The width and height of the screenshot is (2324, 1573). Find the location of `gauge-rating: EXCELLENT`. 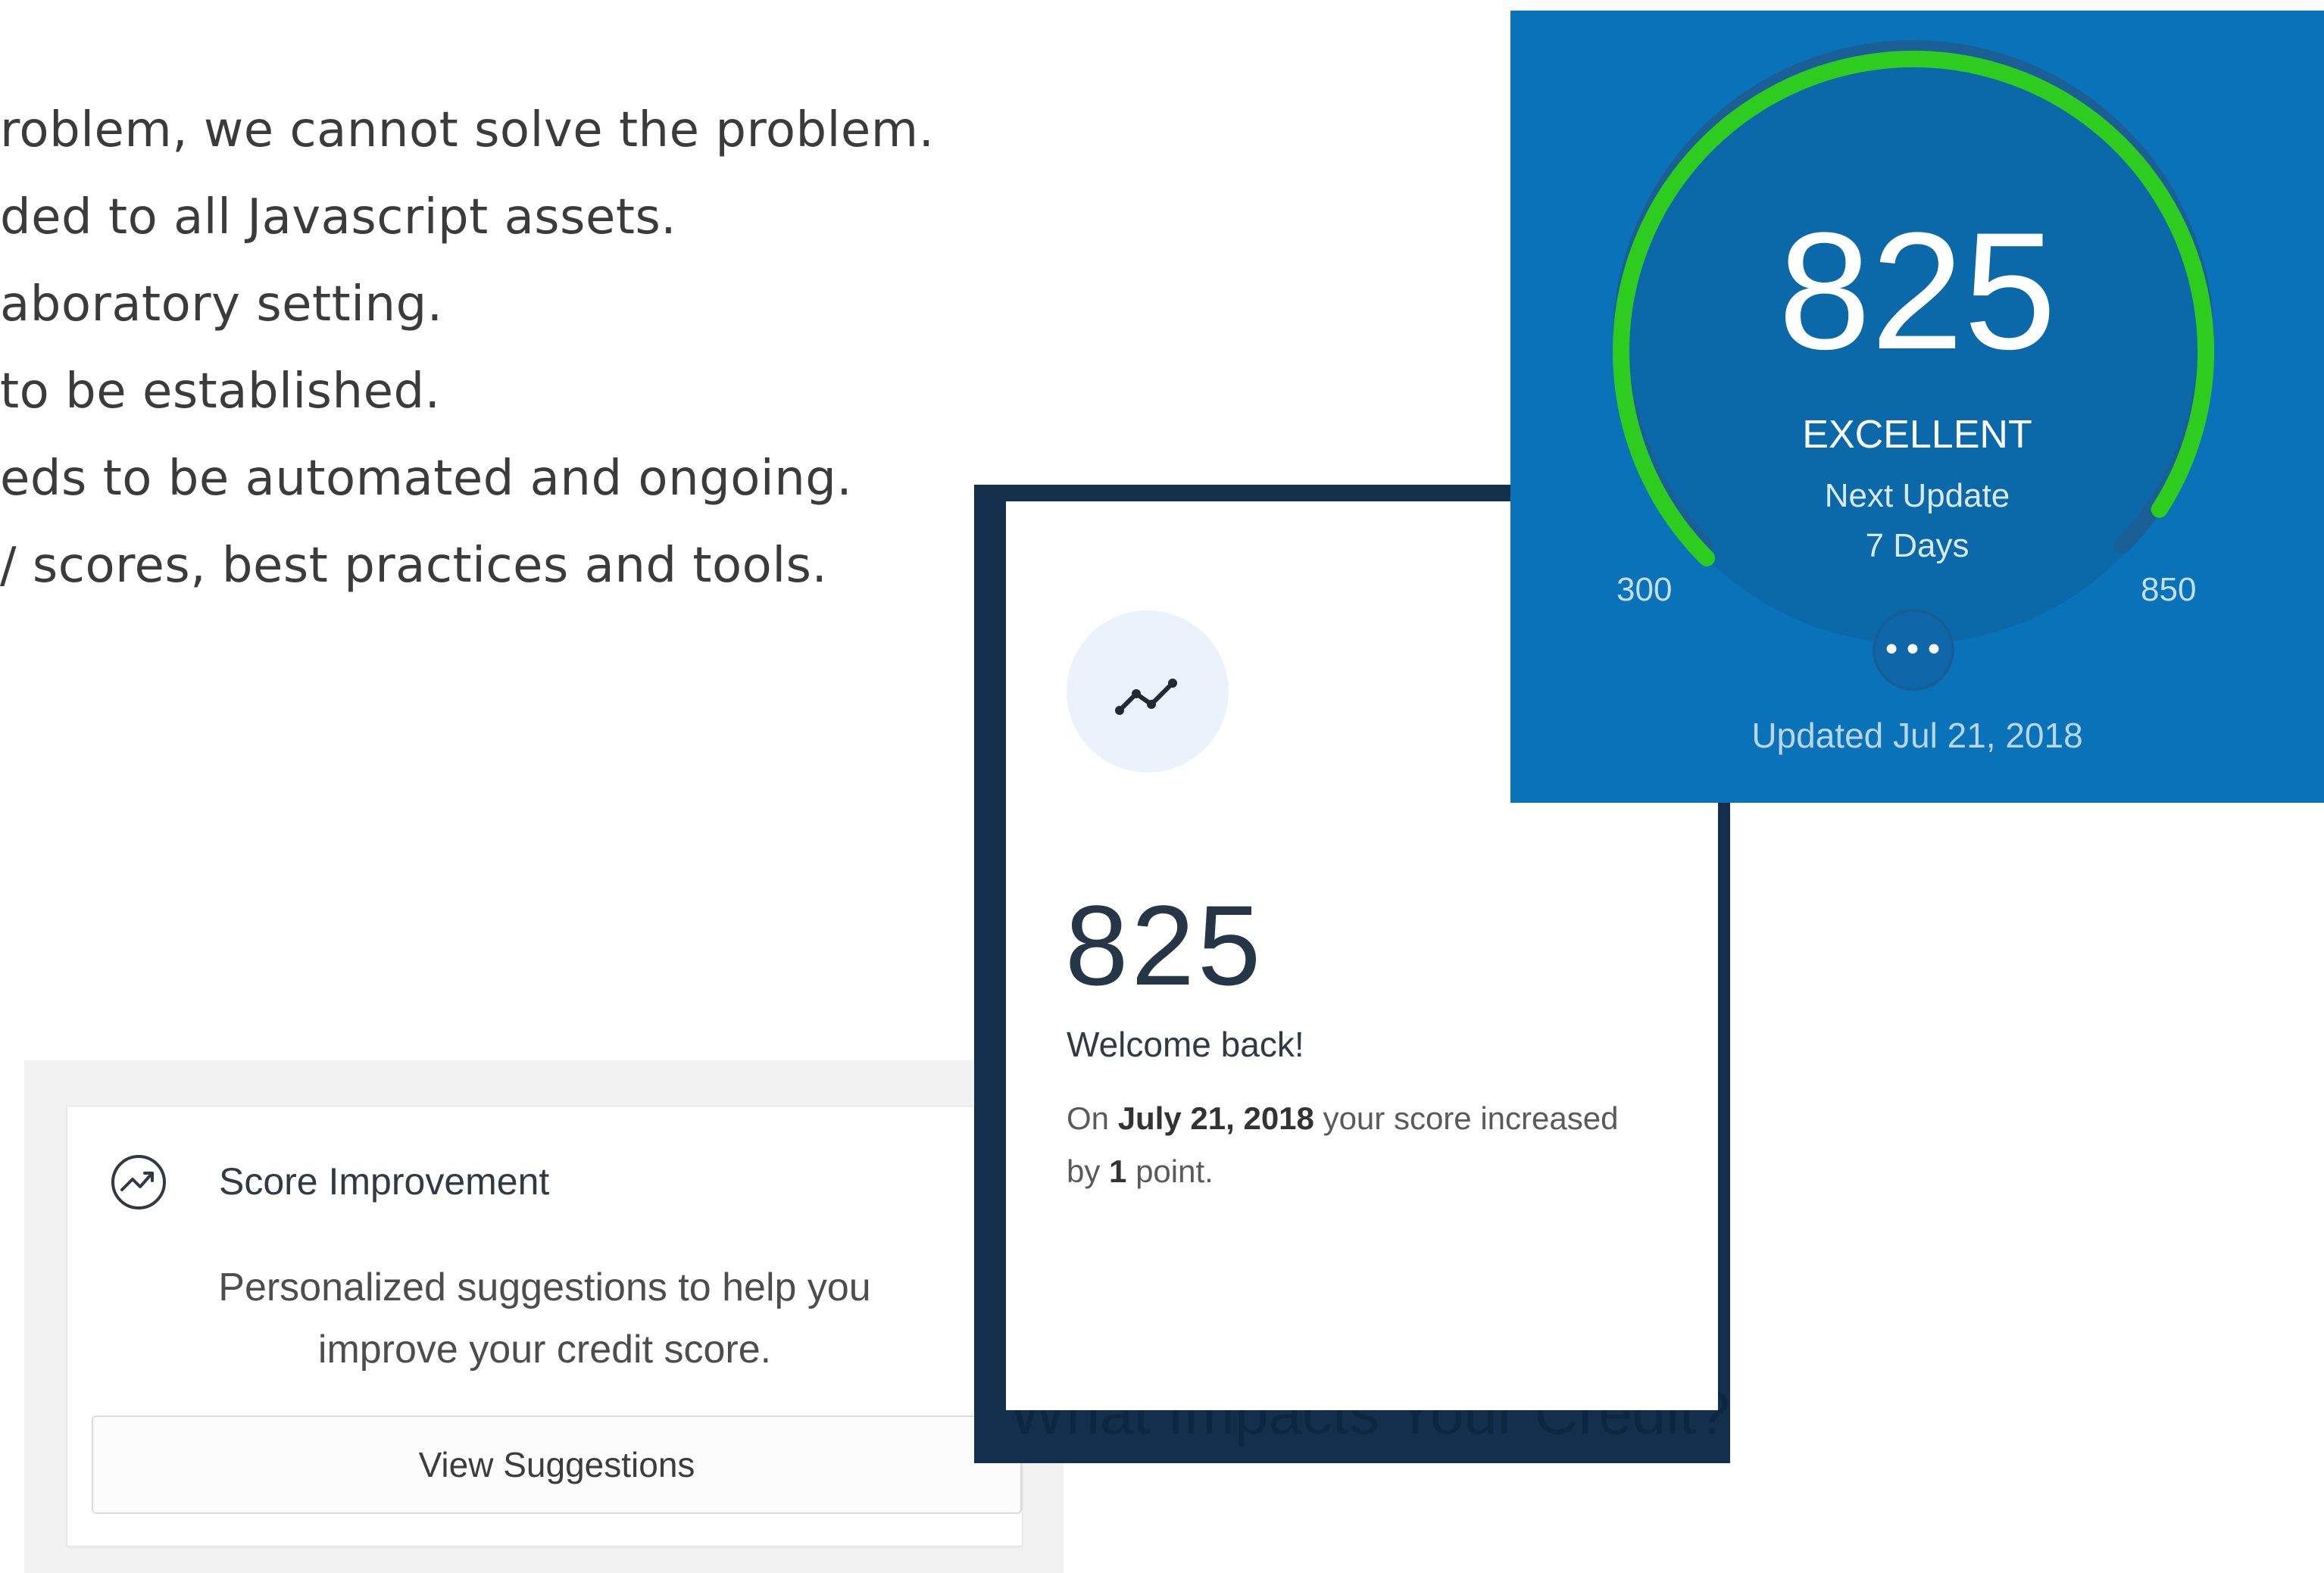

gauge-rating: EXCELLENT is located at coordinates (1917, 435).